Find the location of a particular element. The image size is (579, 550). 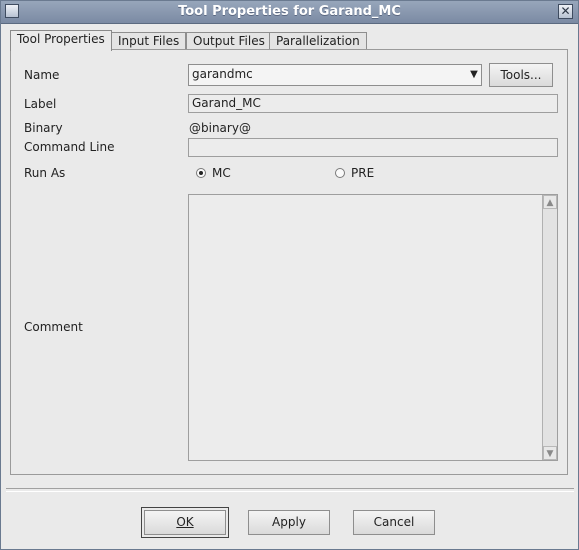

tab-parallelization: Parallelization is located at coordinates (318, 41).